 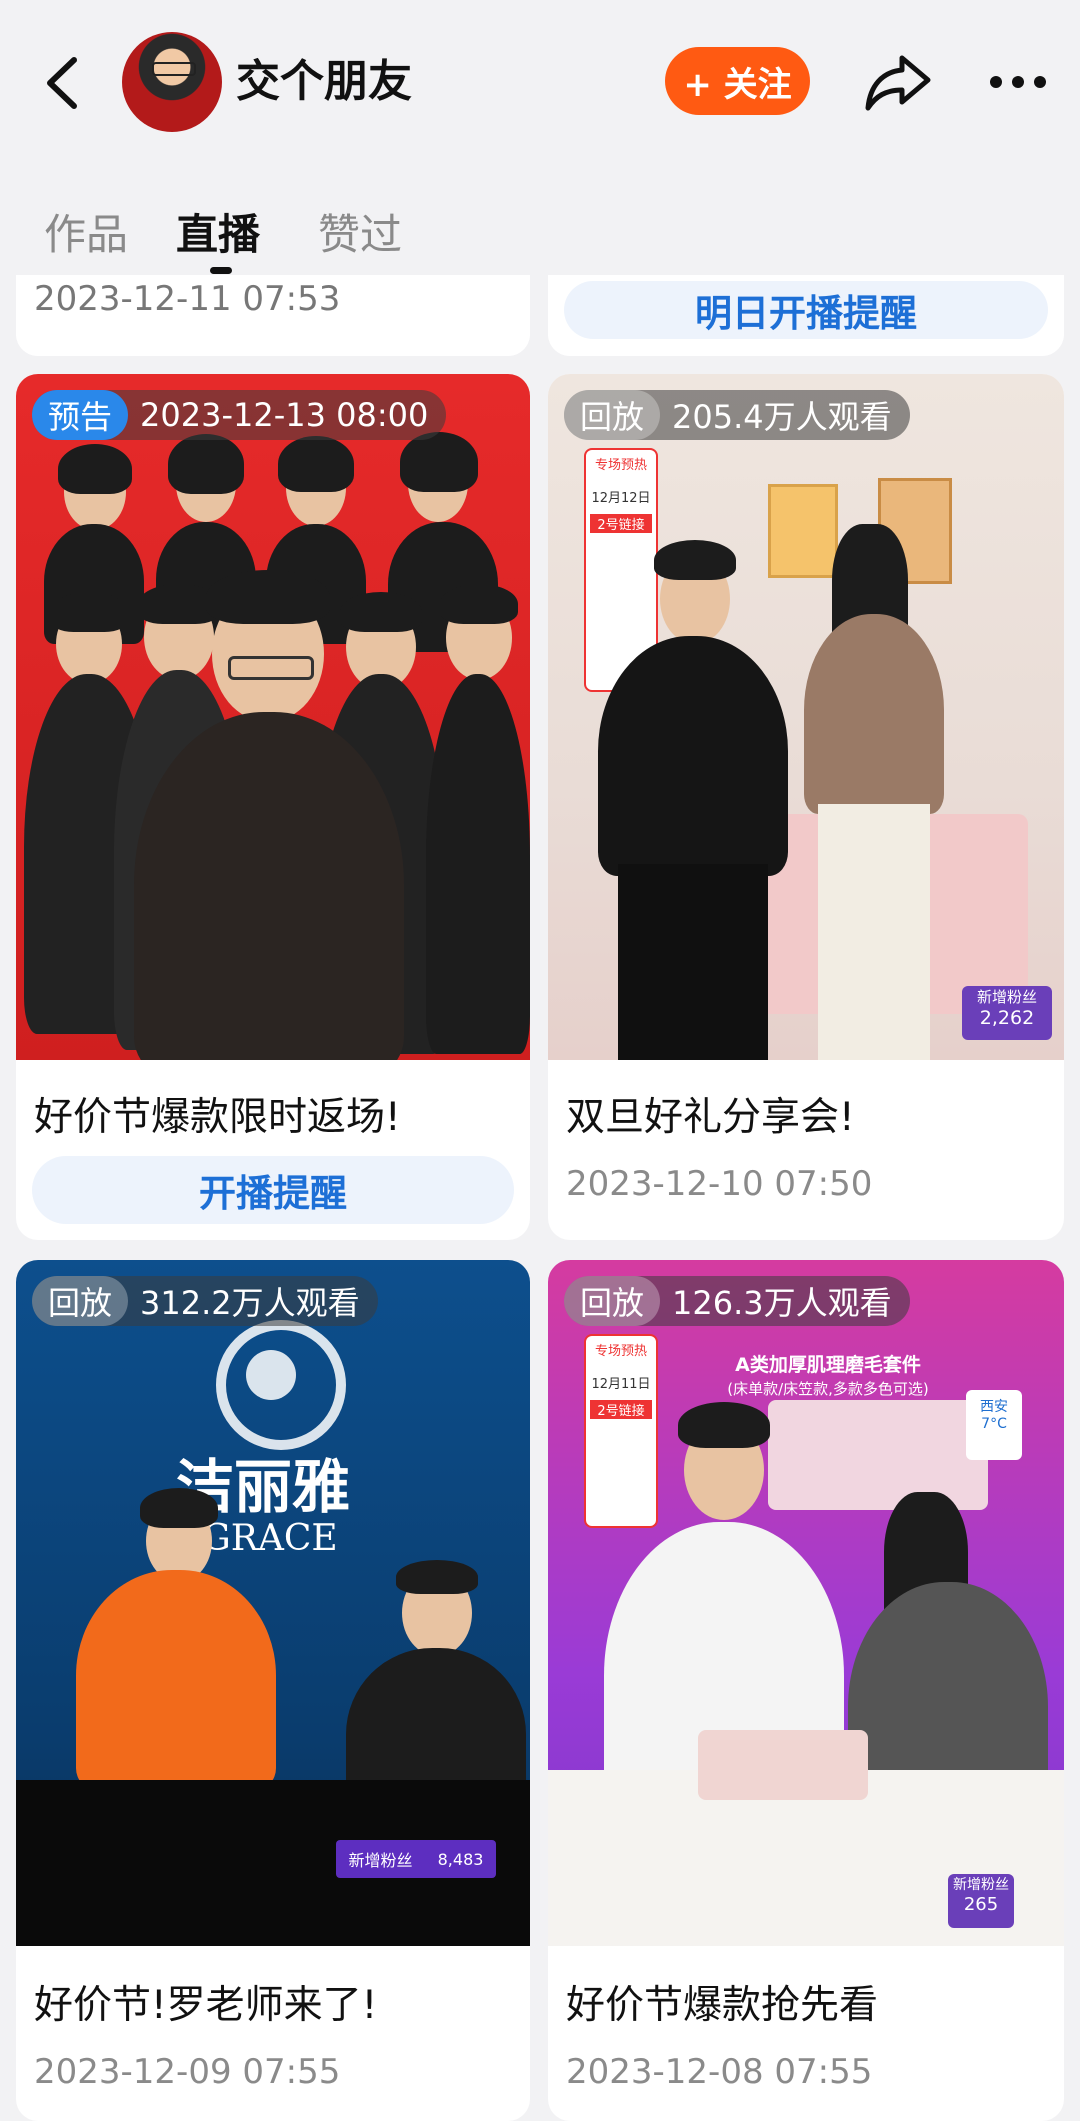 I want to click on card-title: 好价节爆款抢先看, so click(x=722, y=2002).